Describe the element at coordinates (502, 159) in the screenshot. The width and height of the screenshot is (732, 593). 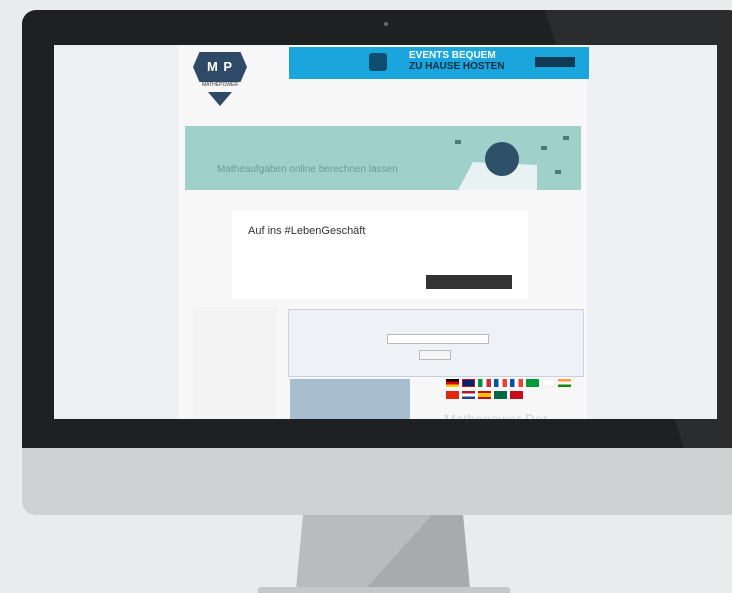
I see `hero-character-icon` at that location.